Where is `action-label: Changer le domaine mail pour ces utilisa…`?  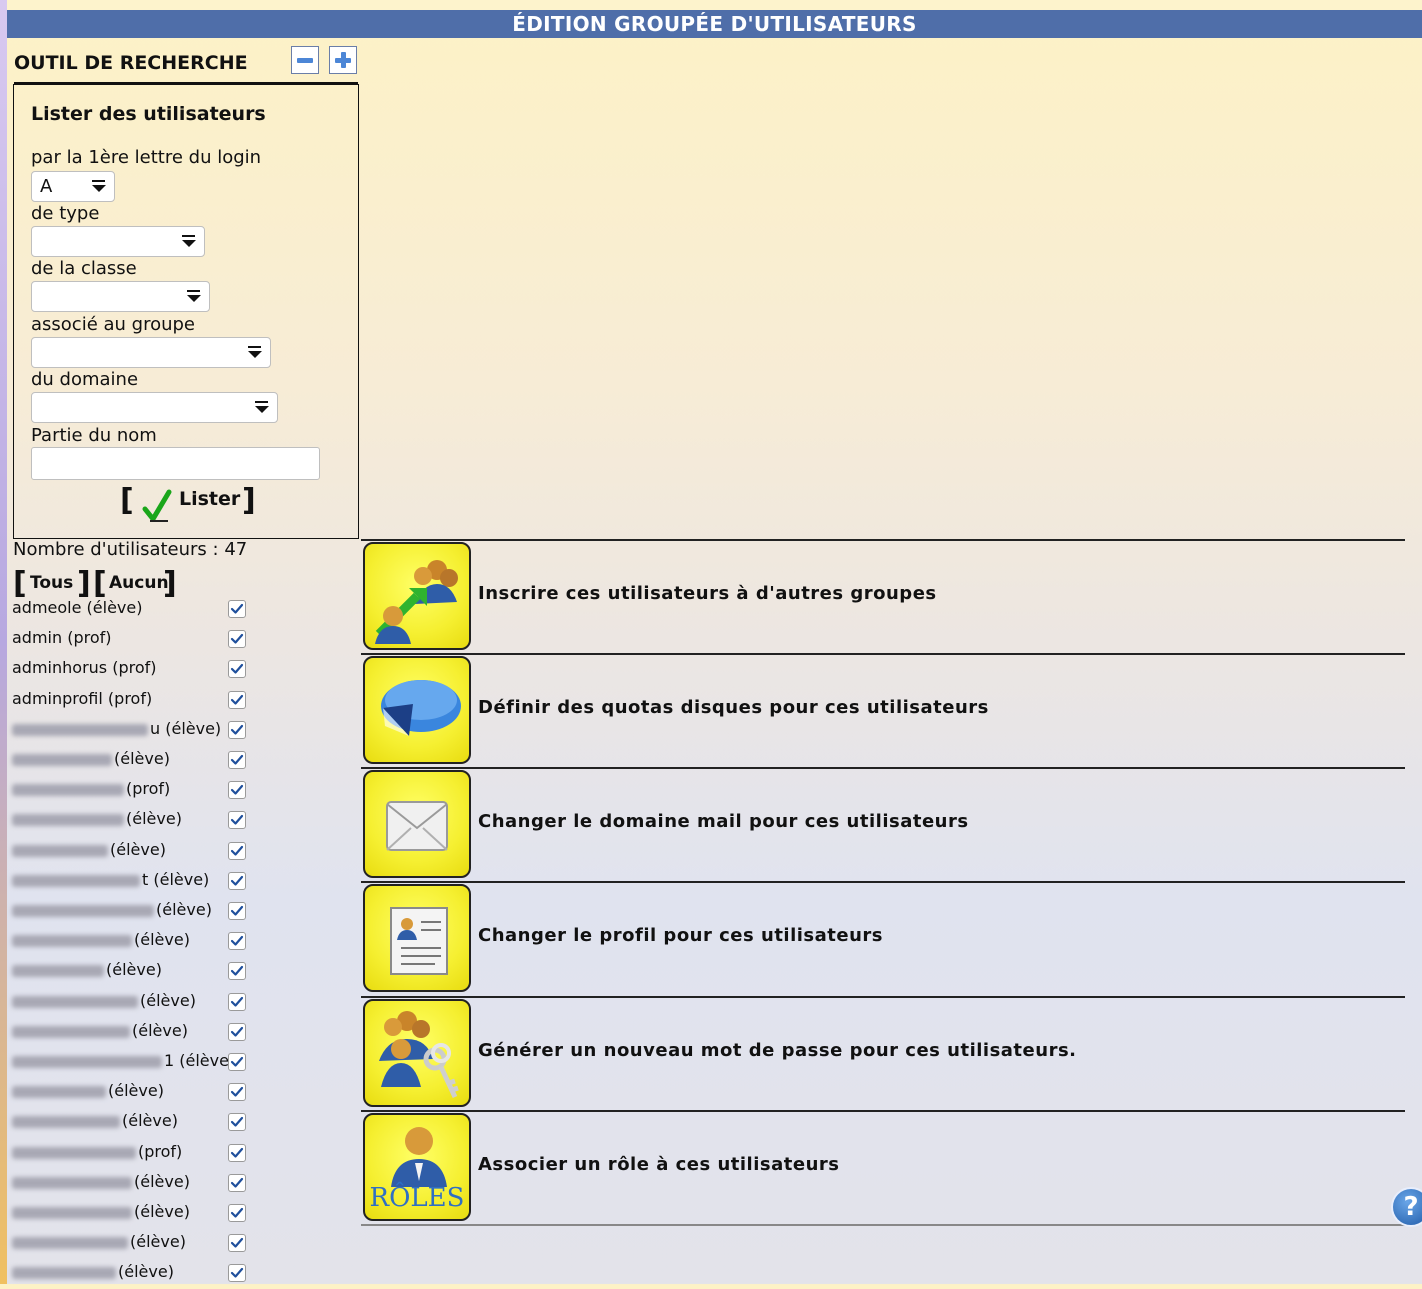 action-label: Changer le domaine mail pour ces utilisa… is located at coordinates (723, 821).